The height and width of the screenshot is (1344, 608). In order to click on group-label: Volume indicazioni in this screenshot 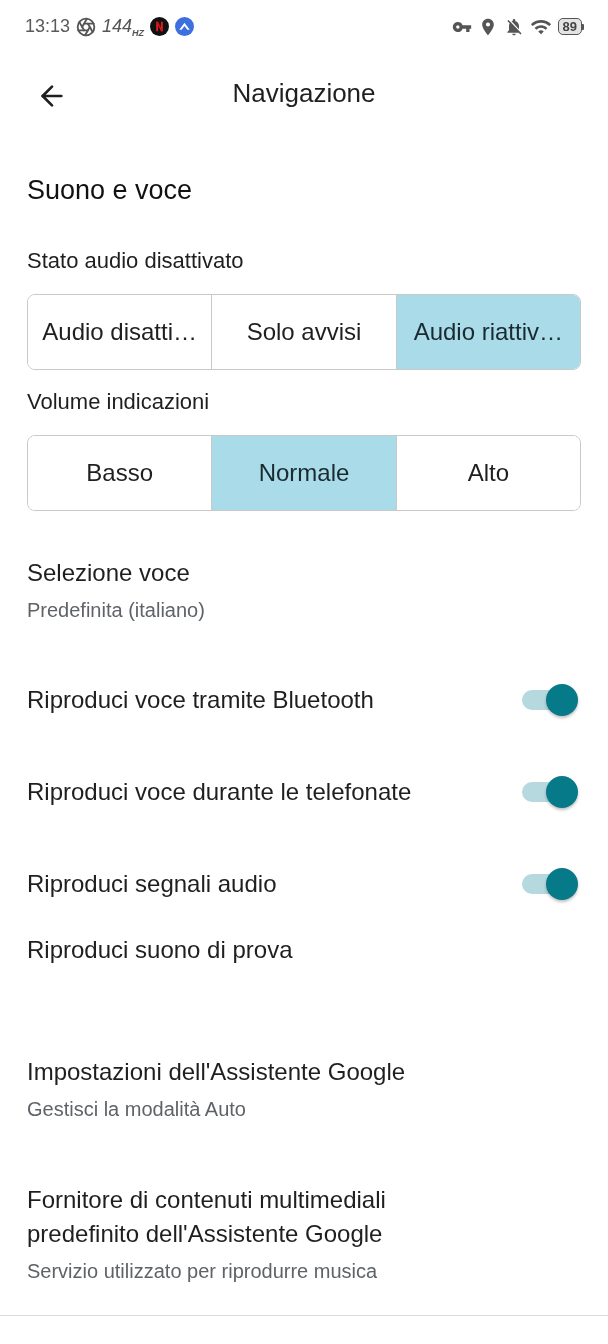, I will do `click(118, 402)`.